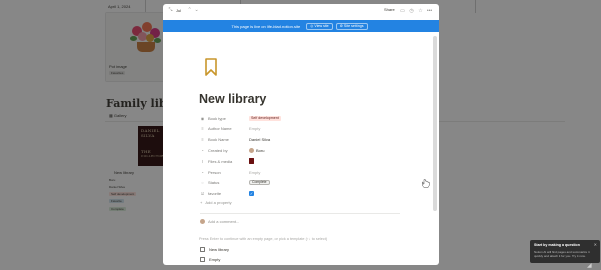  I want to click on plus-icon: +, so click(201, 202).